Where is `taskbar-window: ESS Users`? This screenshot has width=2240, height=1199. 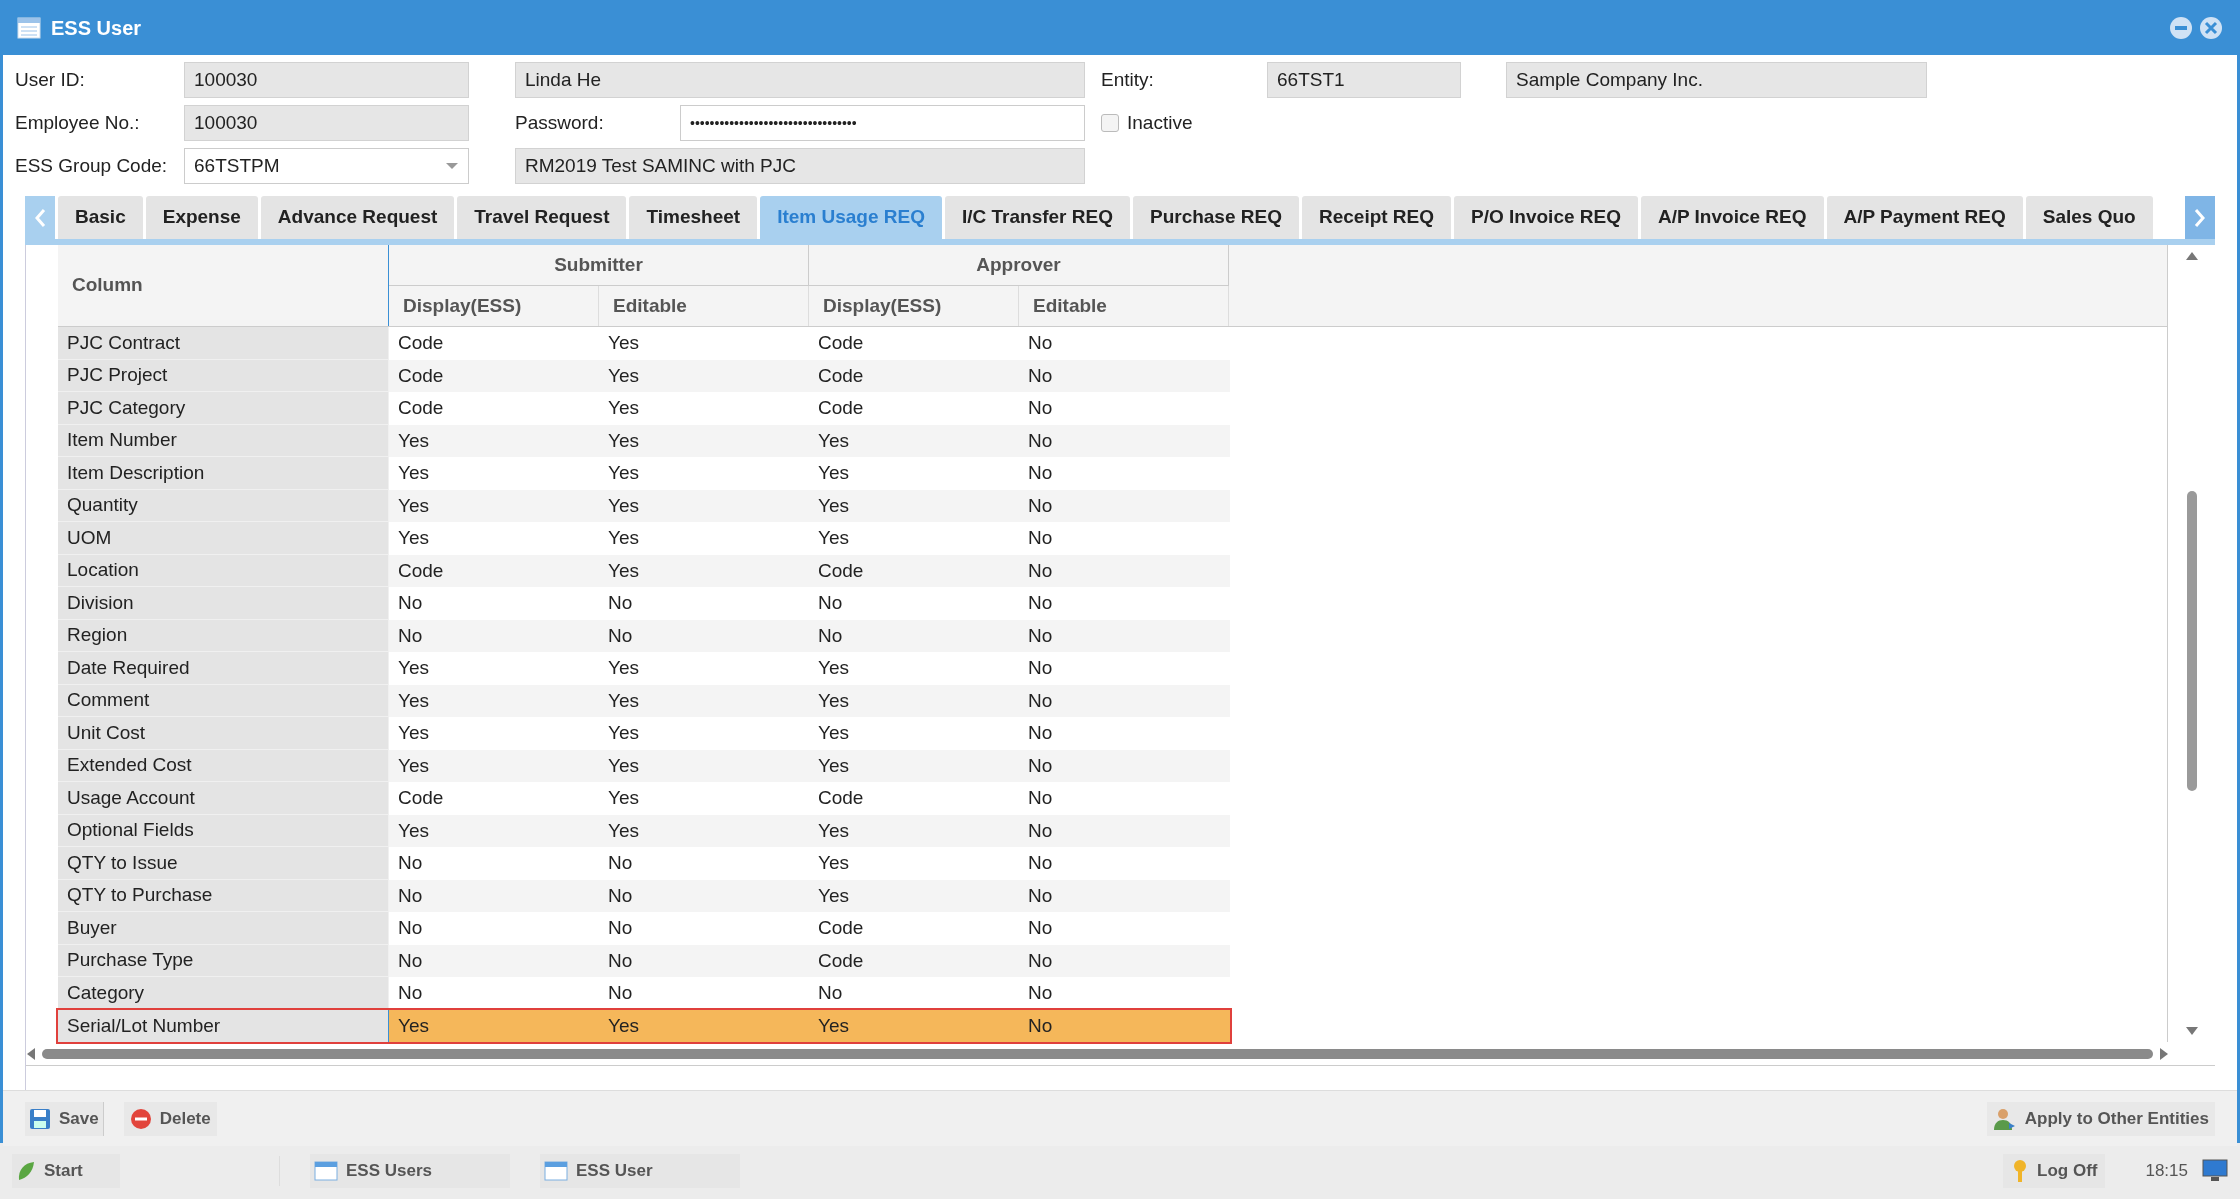 taskbar-window: ESS Users is located at coordinates (410, 1171).